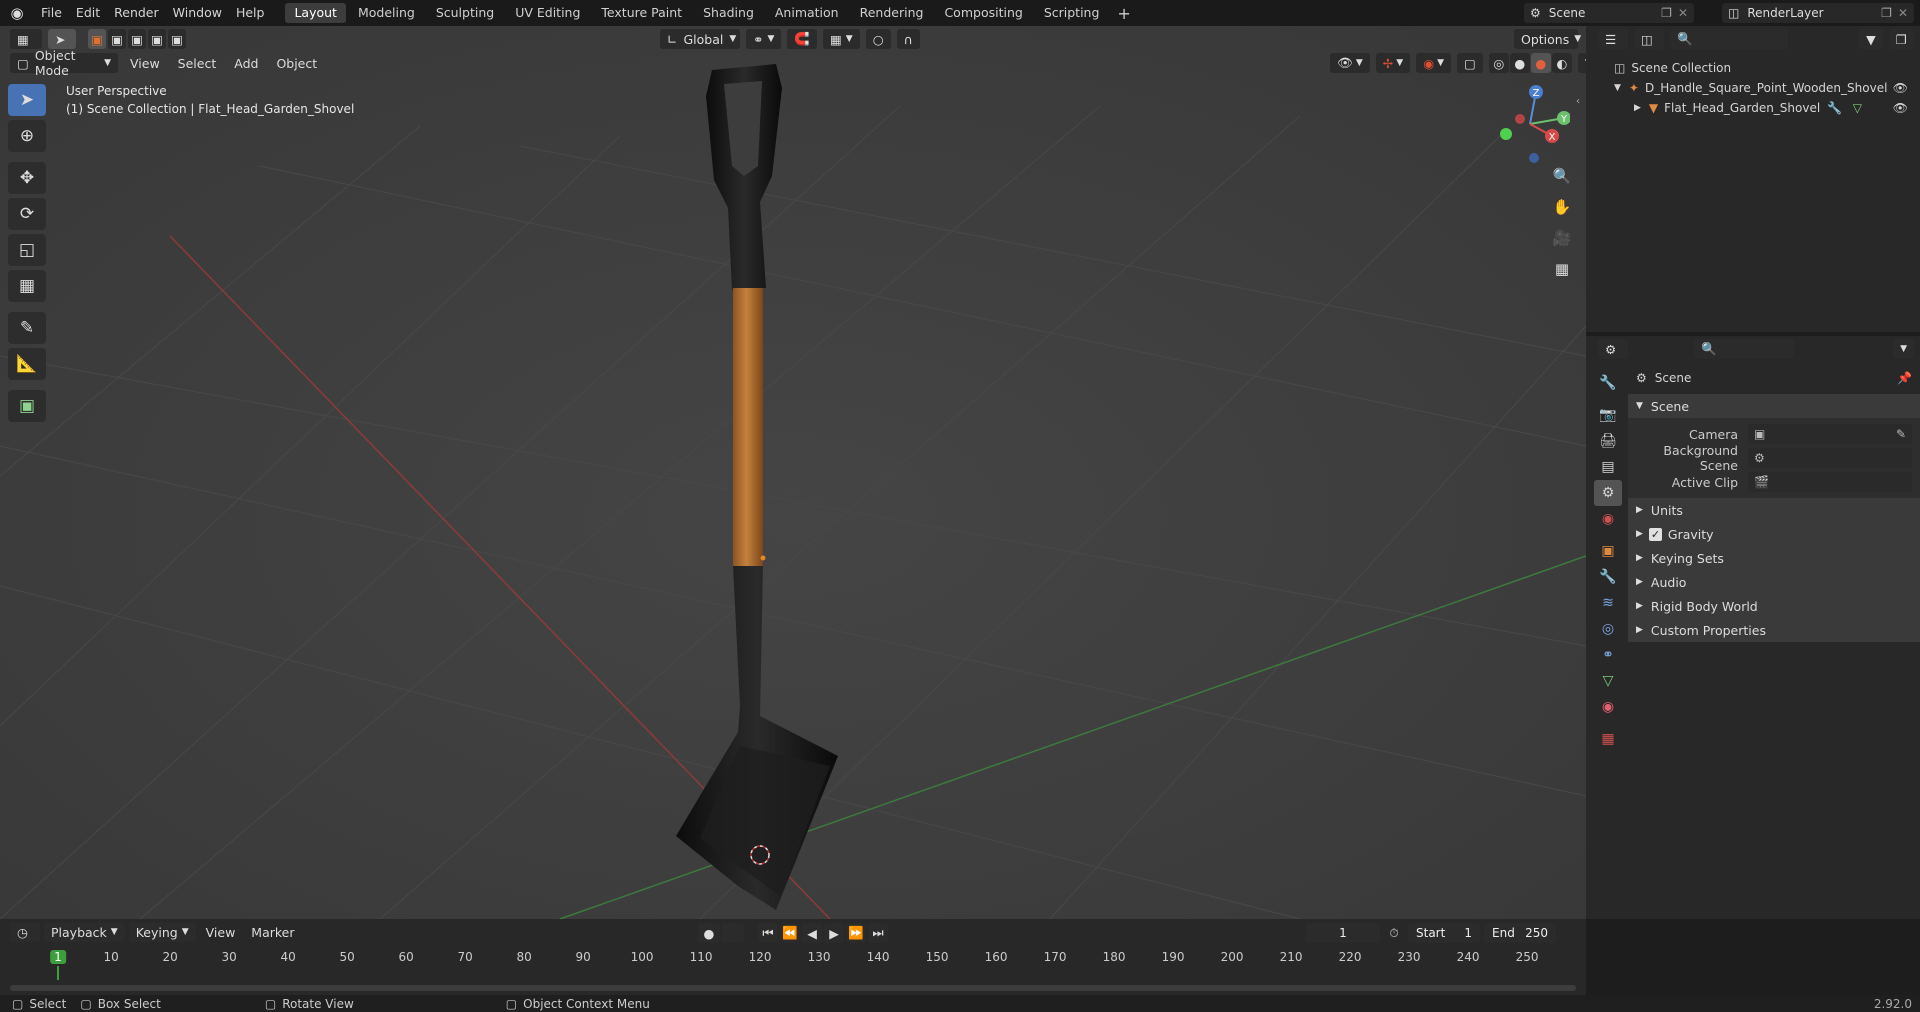 Image resolution: width=1920 pixels, height=1012 pixels. I want to click on select-intersect-icon: ▣, so click(177, 39).